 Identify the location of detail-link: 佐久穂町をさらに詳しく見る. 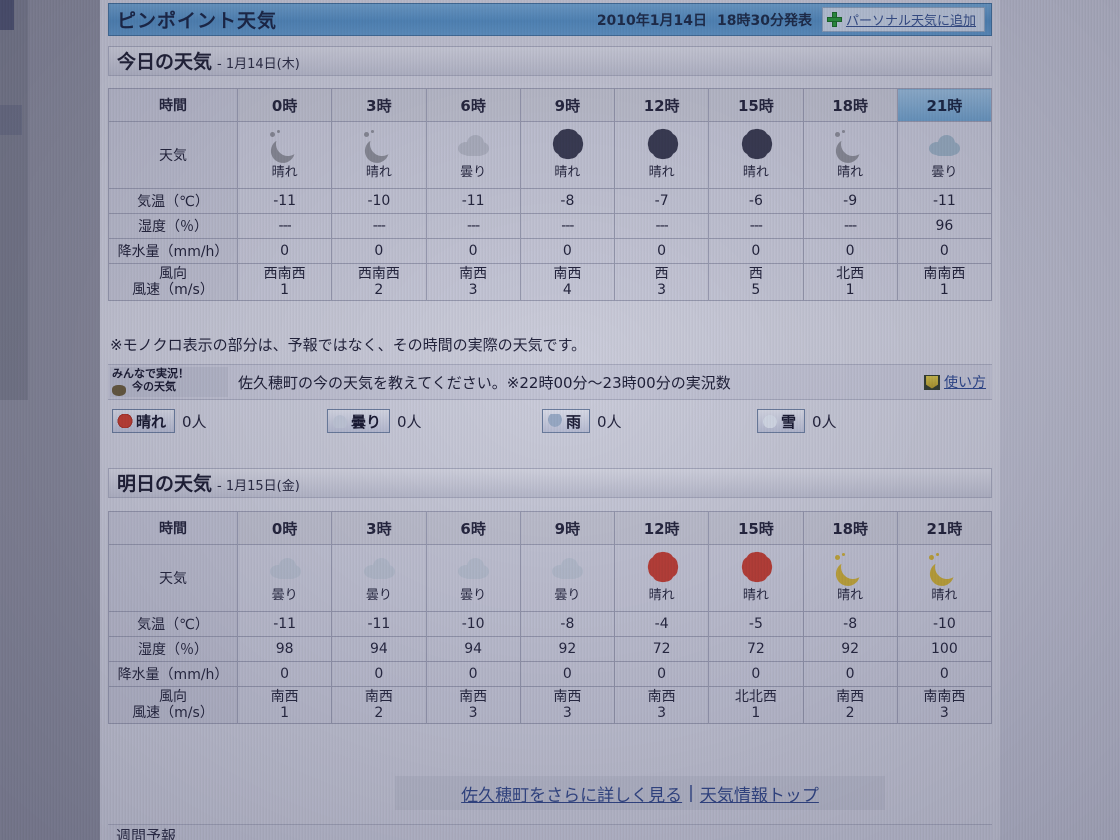
(571, 793).